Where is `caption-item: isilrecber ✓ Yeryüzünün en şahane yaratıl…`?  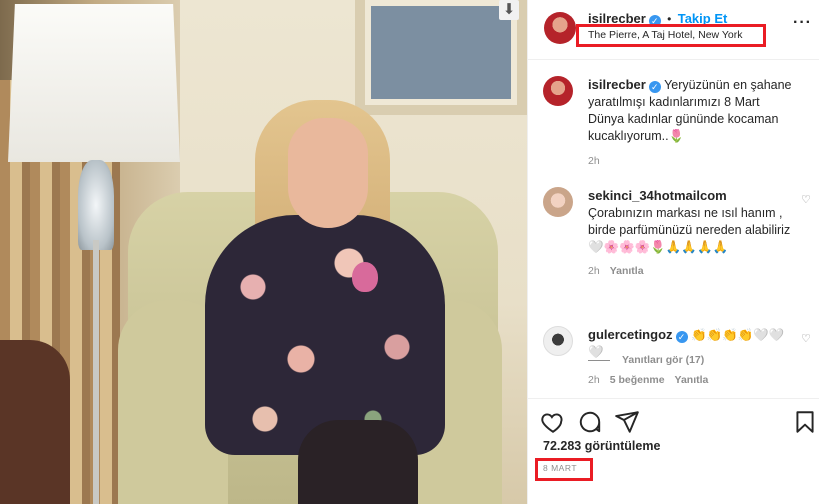 caption-item: isilrecber ✓ Yeryüzünün en şahane yaratıl… is located at coordinates (678, 126).